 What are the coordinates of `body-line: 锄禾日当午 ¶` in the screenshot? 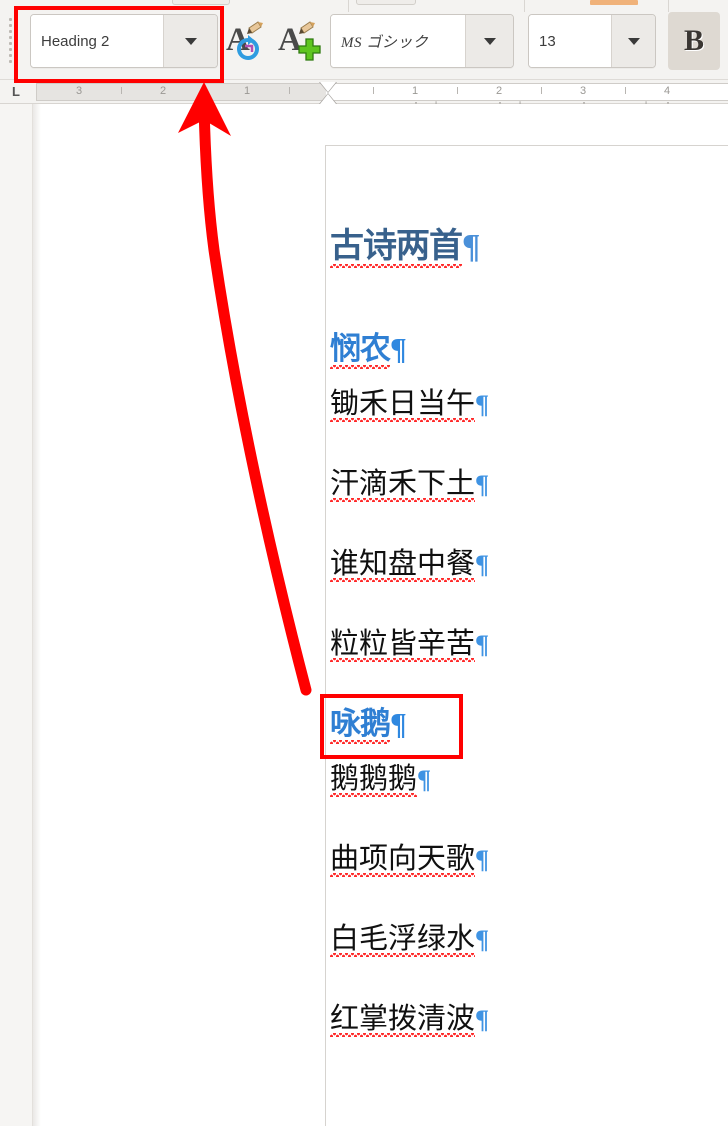 It's located at (407, 404).